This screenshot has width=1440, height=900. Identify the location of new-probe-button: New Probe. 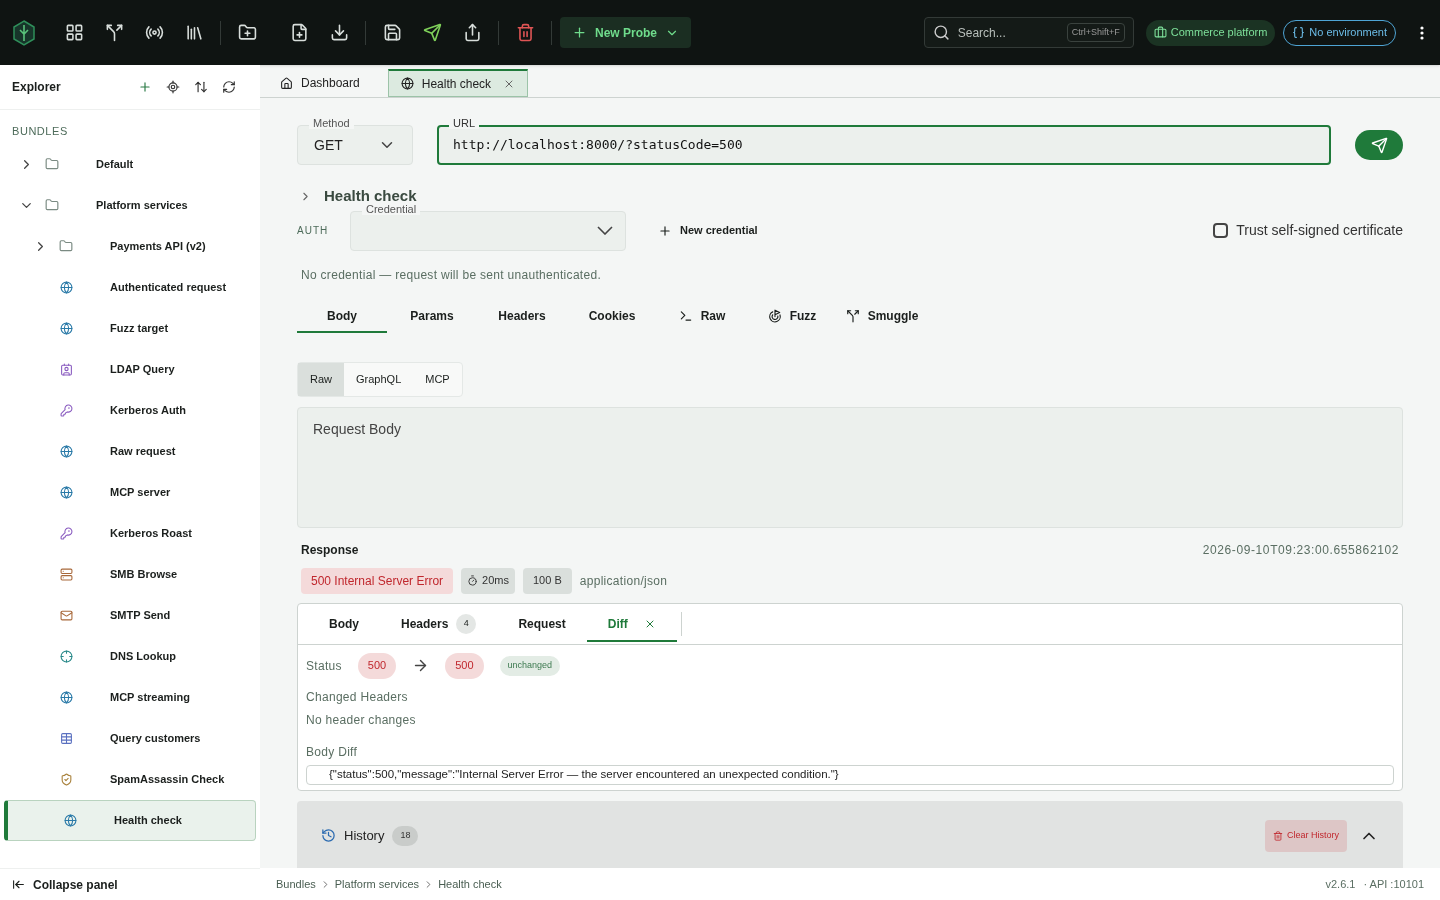
(625, 32).